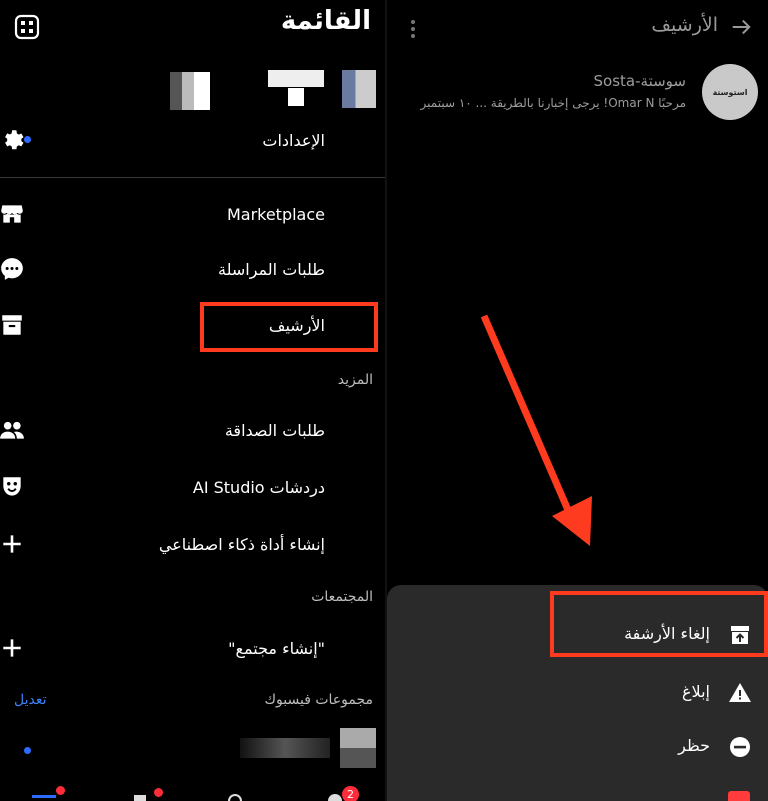 Image resolution: width=768 pixels, height=801 pixels. What do you see at coordinates (275, 89) in the screenshot?
I see `profile-switcher` at bounding box center [275, 89].